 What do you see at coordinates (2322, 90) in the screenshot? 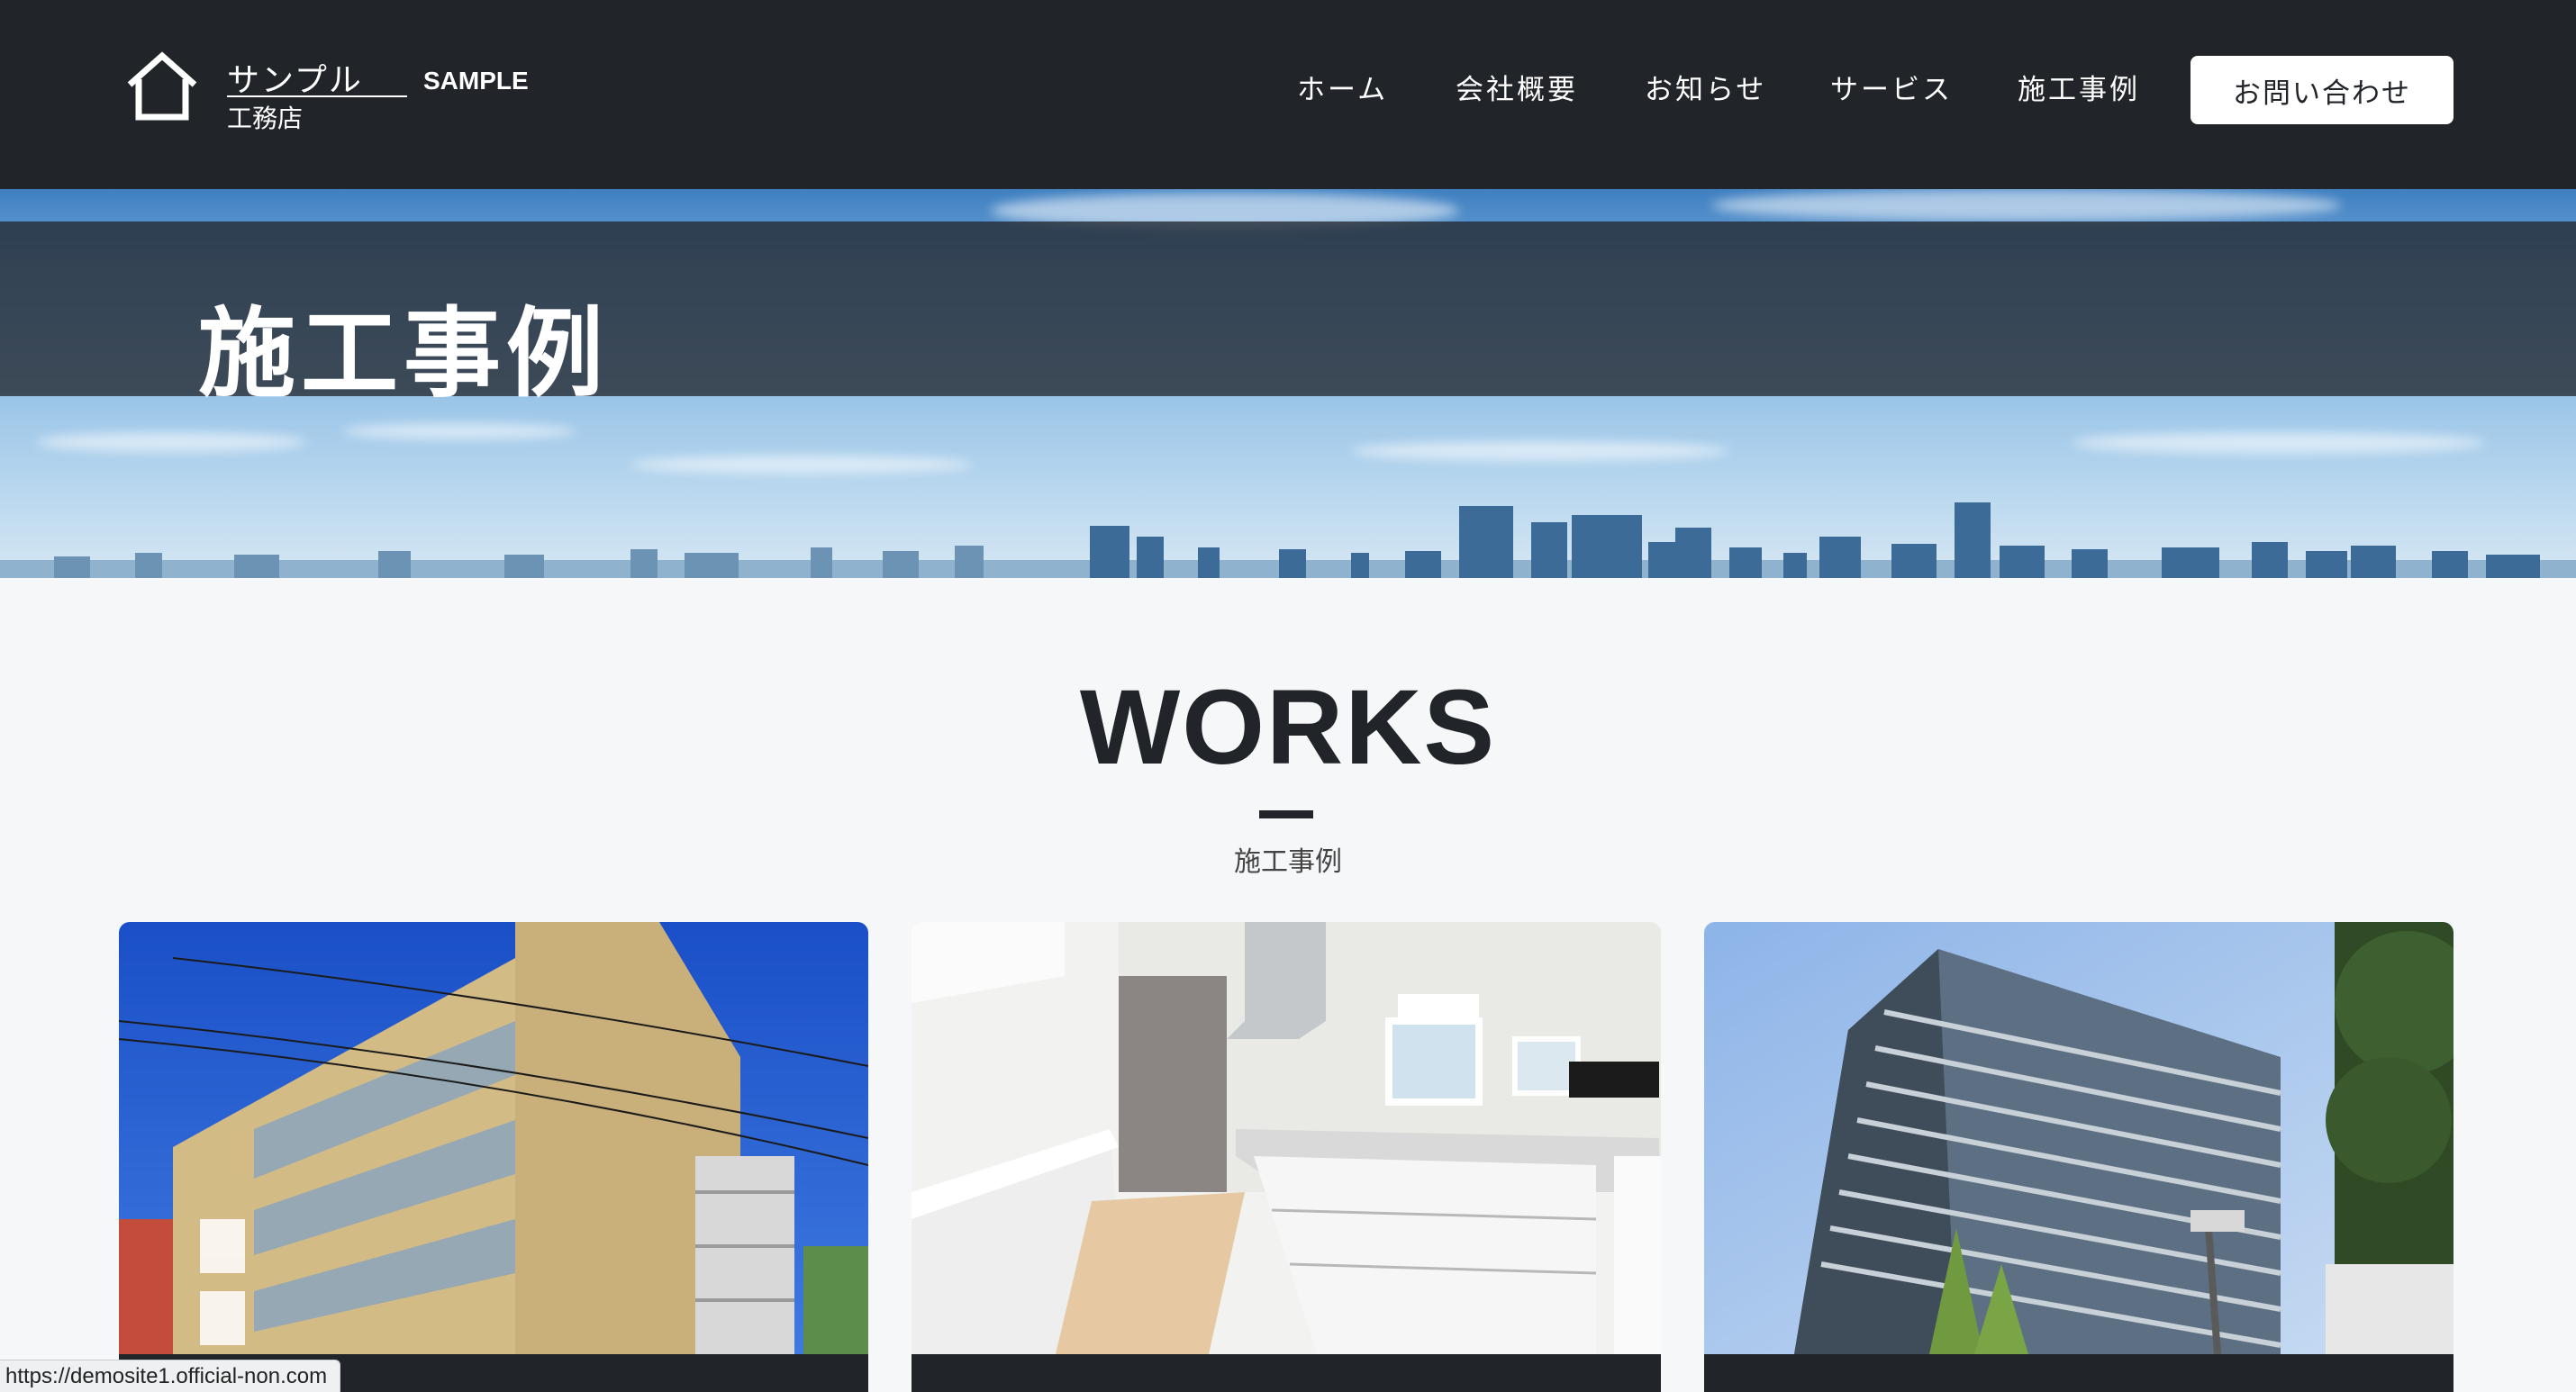
I see `contact-button: お問い合わせ` at bounding box center [2322, 90].